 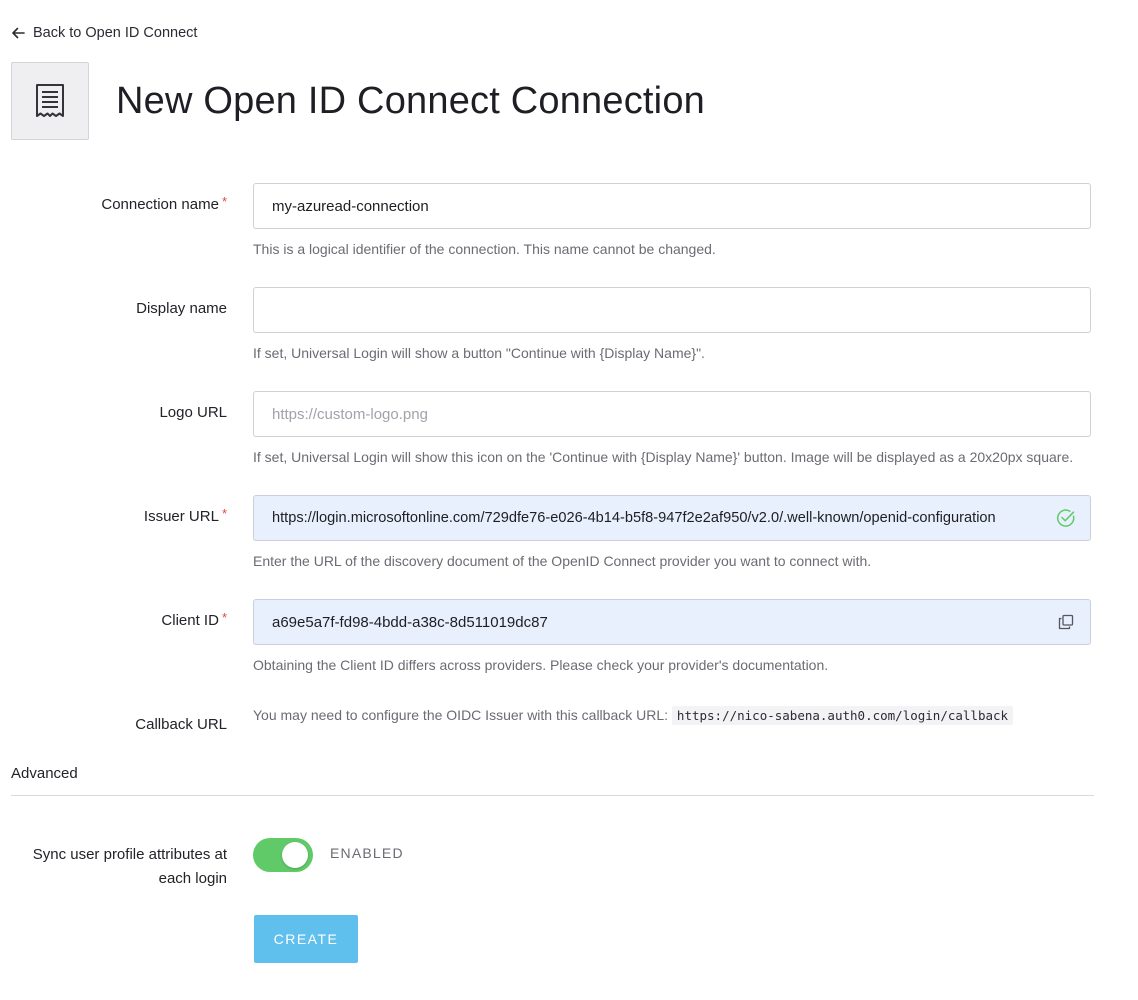 I want to click on connection-type-icon-box, so click(x=50, y=101).